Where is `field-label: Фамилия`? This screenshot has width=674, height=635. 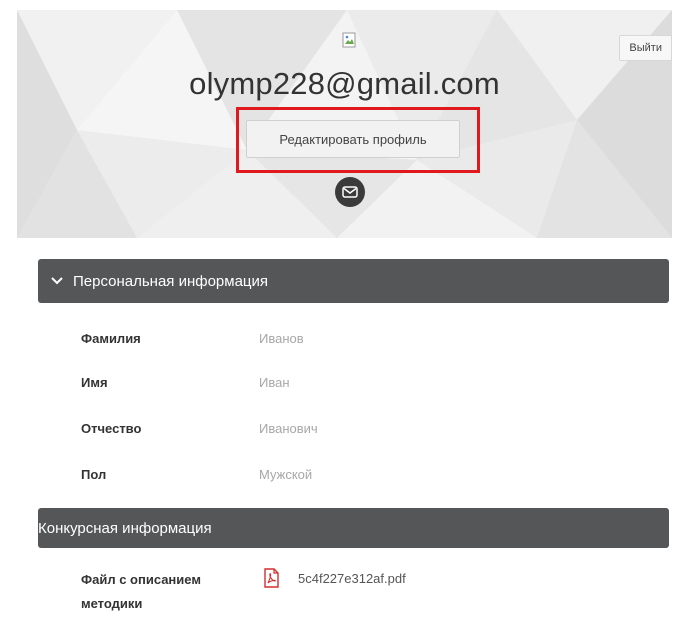 field-label: Фамилия is located at coordinates (111, 338).